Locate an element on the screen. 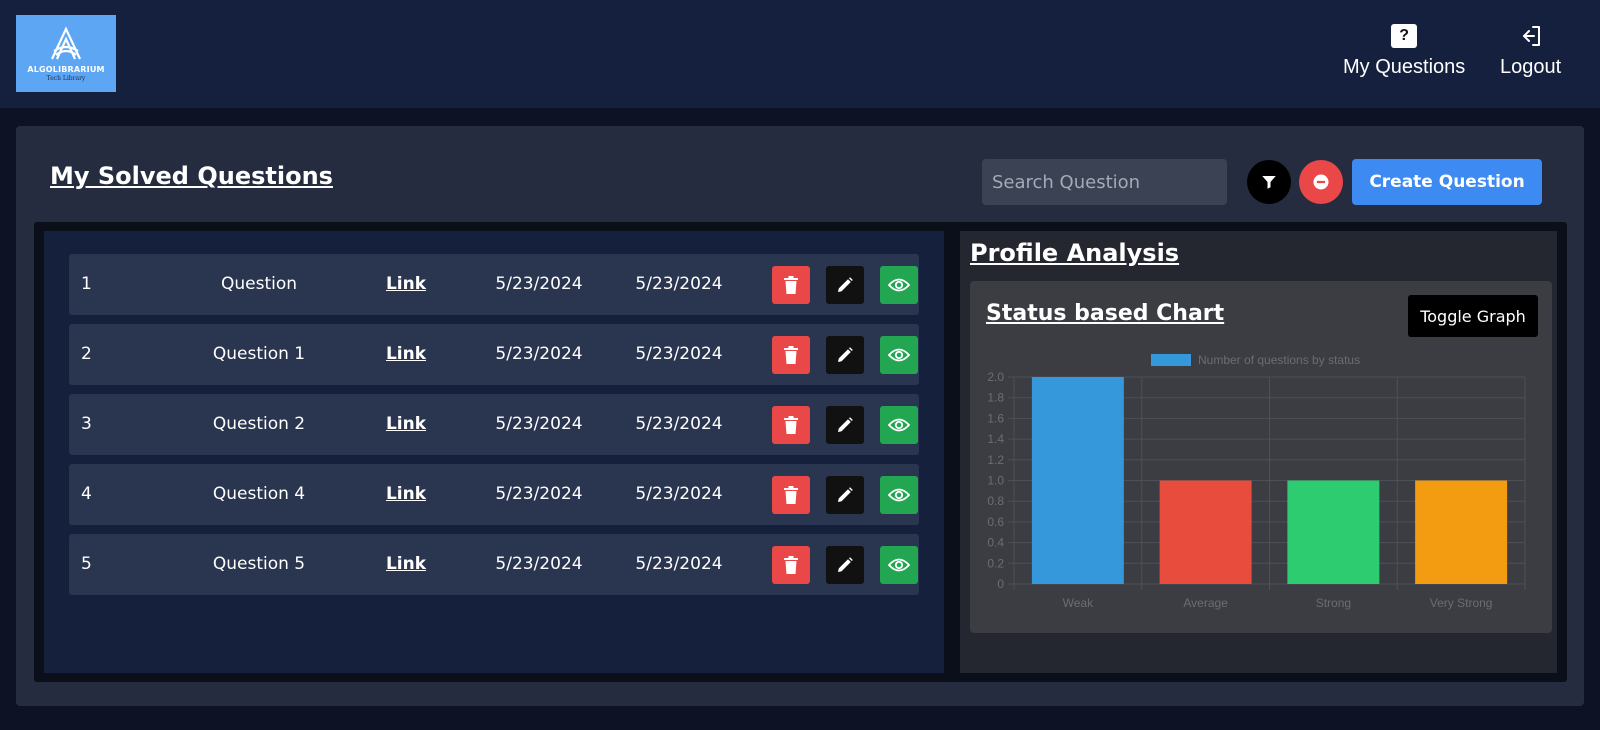 Image resolution: width=1600 pixels, height=730 pixels. nav-logout-label: Logout is located at coordinates (1531, 67).